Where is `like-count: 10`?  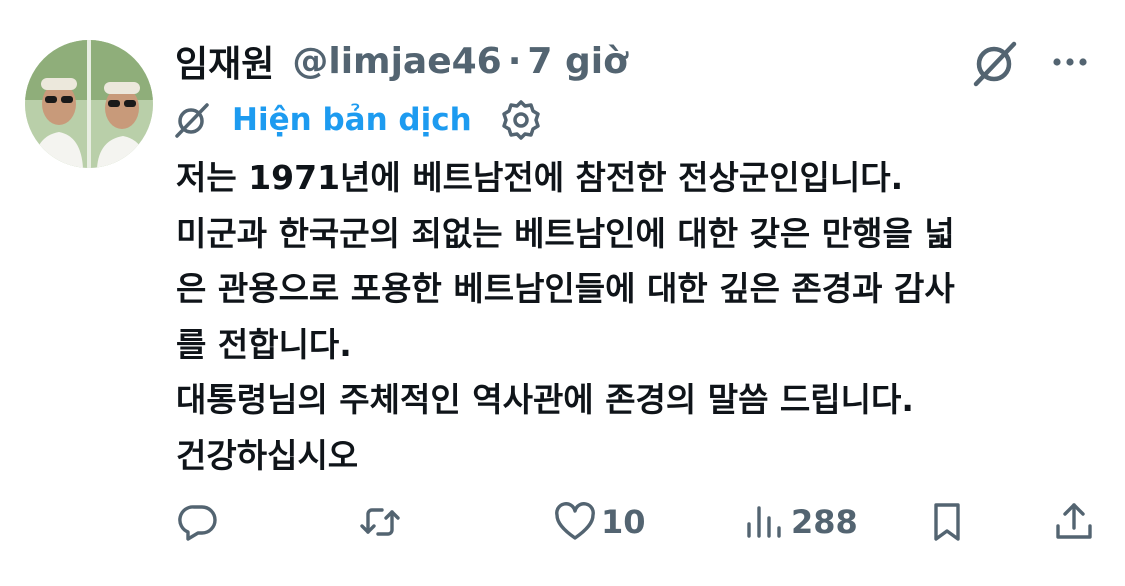
like-count: 10 is located at coordinates (623, 522).